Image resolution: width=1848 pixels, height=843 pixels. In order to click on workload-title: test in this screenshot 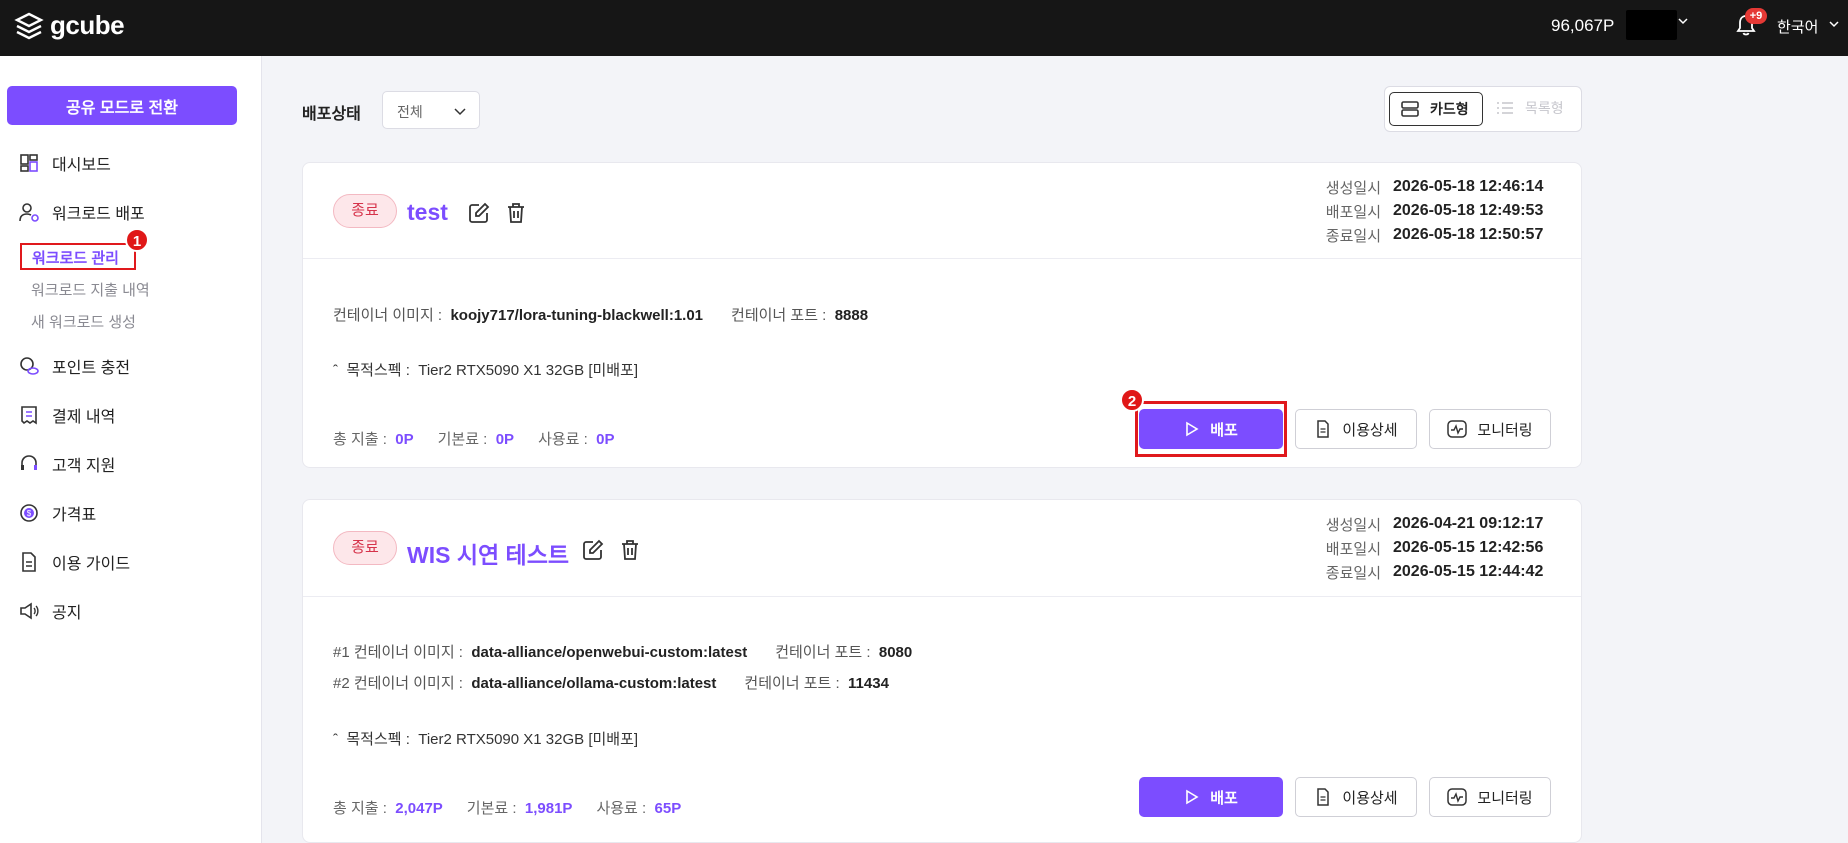, I will do `click(427, 212)`.